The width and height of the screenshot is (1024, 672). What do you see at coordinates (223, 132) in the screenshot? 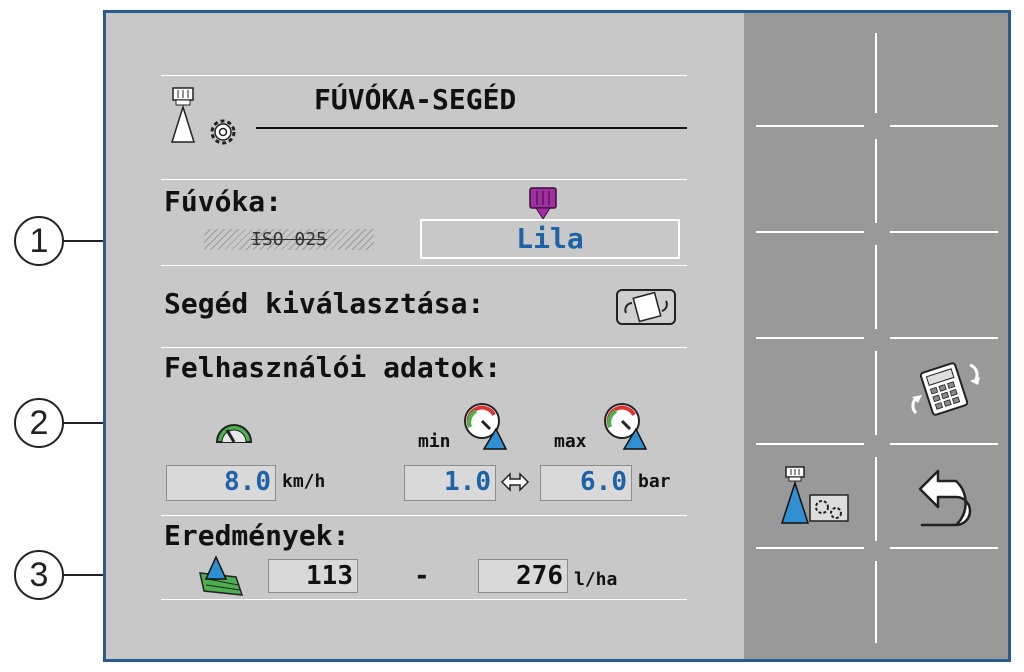
I see `gear-icon` at bounding box center [223, 132].